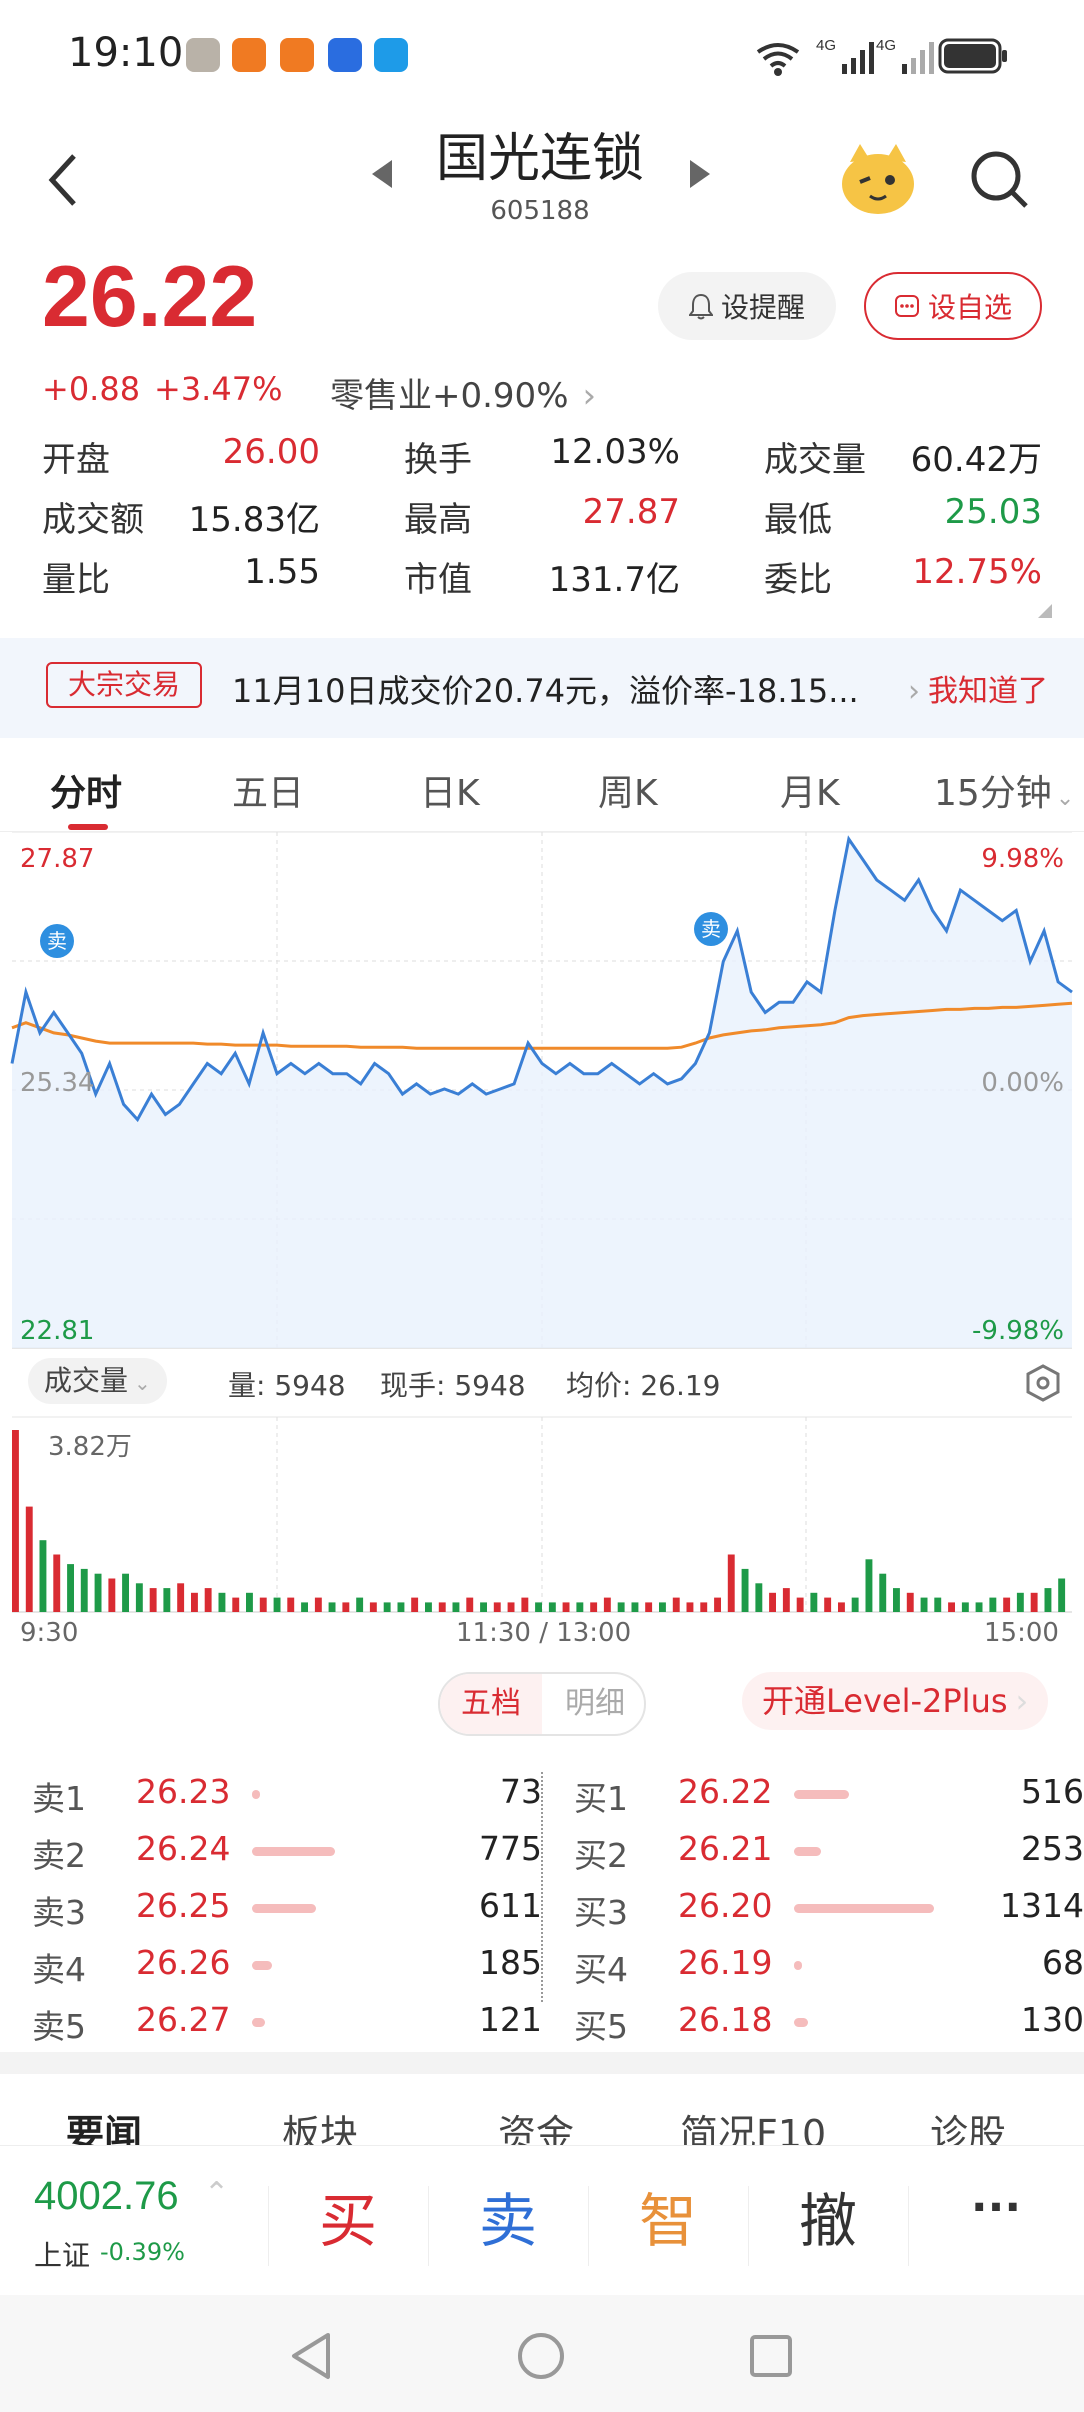 The image size is (1084, 2412). Describe the element at coordinates (700, 174) in the screenshot. I see `next-stock-icon` at that location.